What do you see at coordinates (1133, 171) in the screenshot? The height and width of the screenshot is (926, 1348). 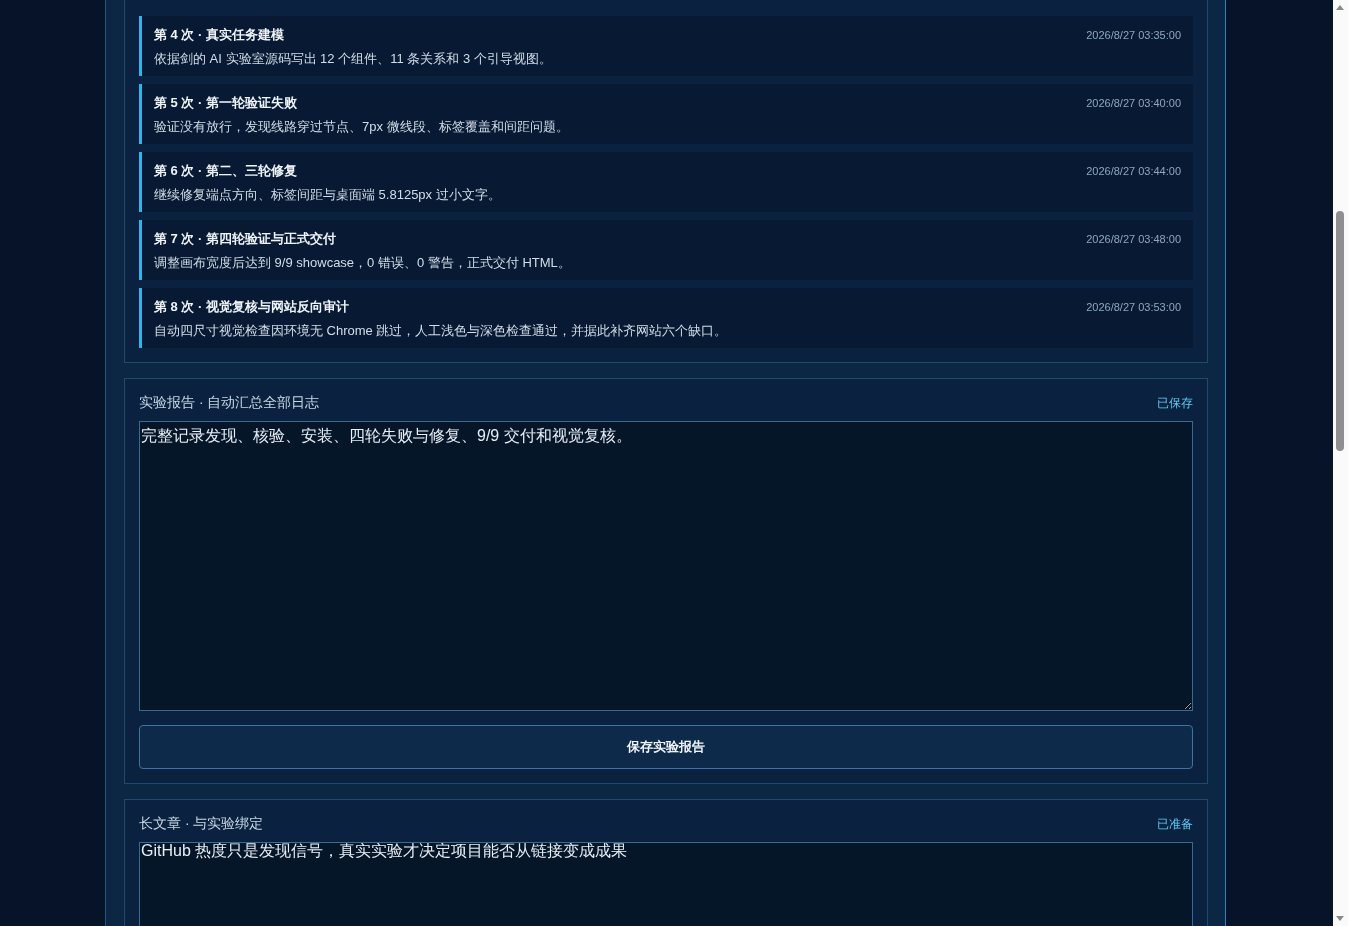 I see `log-time: 2026/8/27 03:44:00` at bounding box center [1133, 171].